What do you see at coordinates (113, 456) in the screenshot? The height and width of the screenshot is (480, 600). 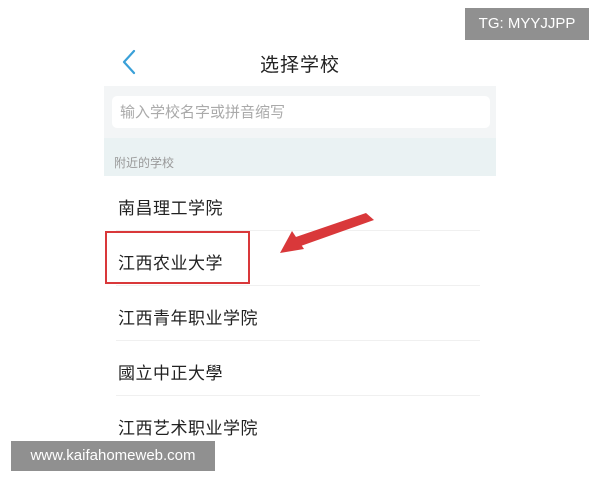 I see `watermark-website: www.kaifahomeweb.com` at bounding box center [113, 456].